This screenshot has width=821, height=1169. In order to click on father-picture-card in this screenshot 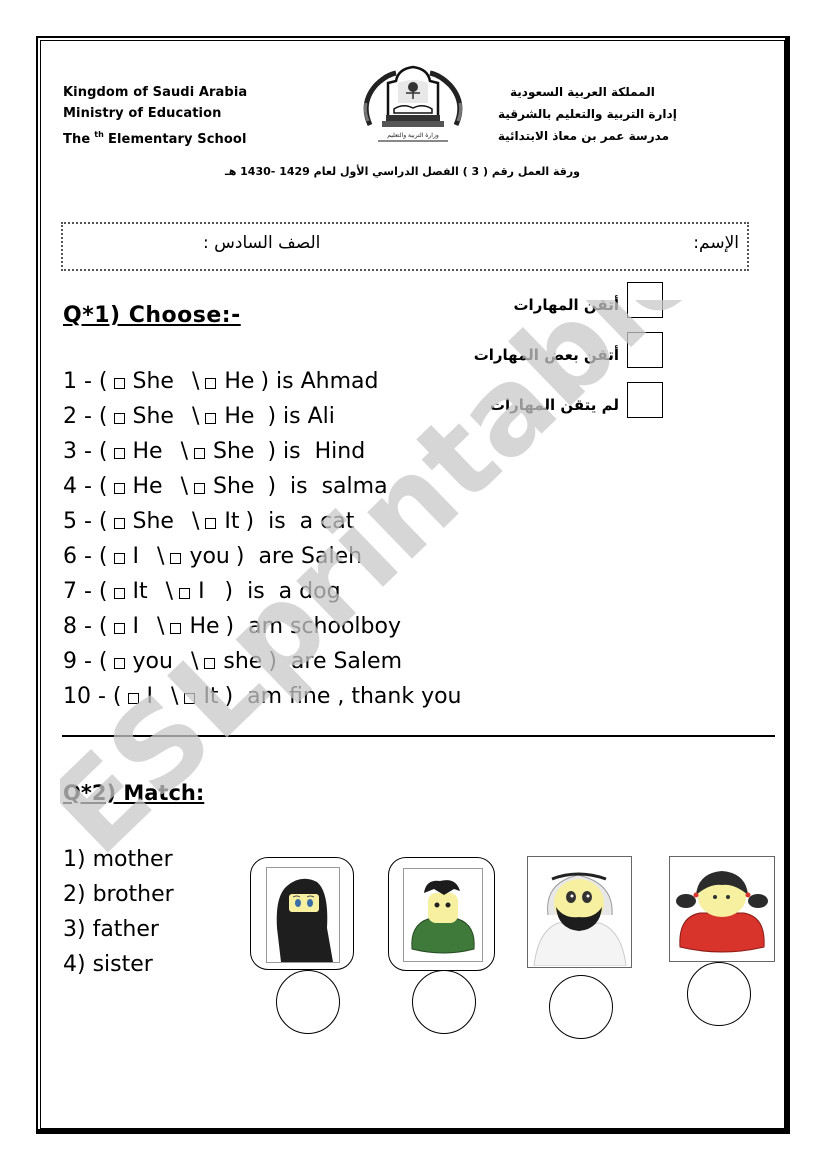, I will do `click(579, 912)`.